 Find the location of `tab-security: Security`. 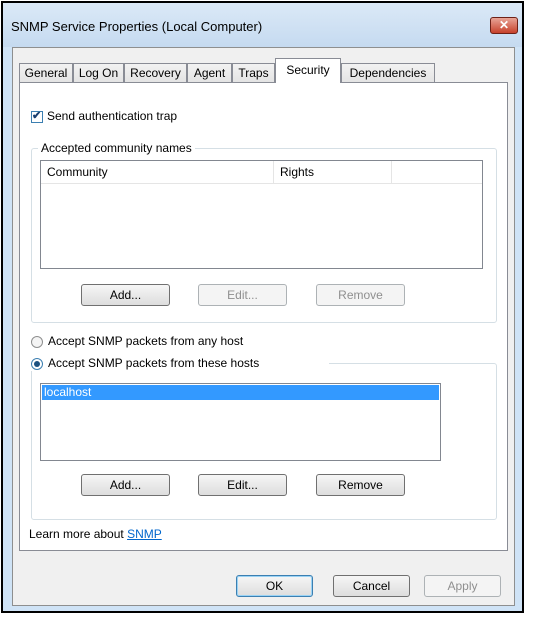

tab-security: Security is located at coordinates (308, 70).